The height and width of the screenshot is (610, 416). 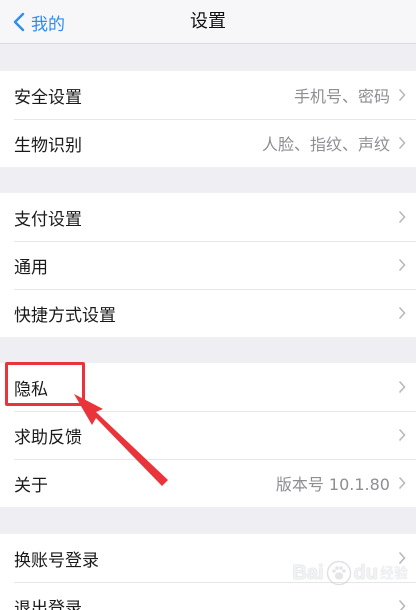 What do you see at coordinates (308, 572) in the screenshot?
I see `watermark-text-left: Bai` at bounding box center [308, 572].